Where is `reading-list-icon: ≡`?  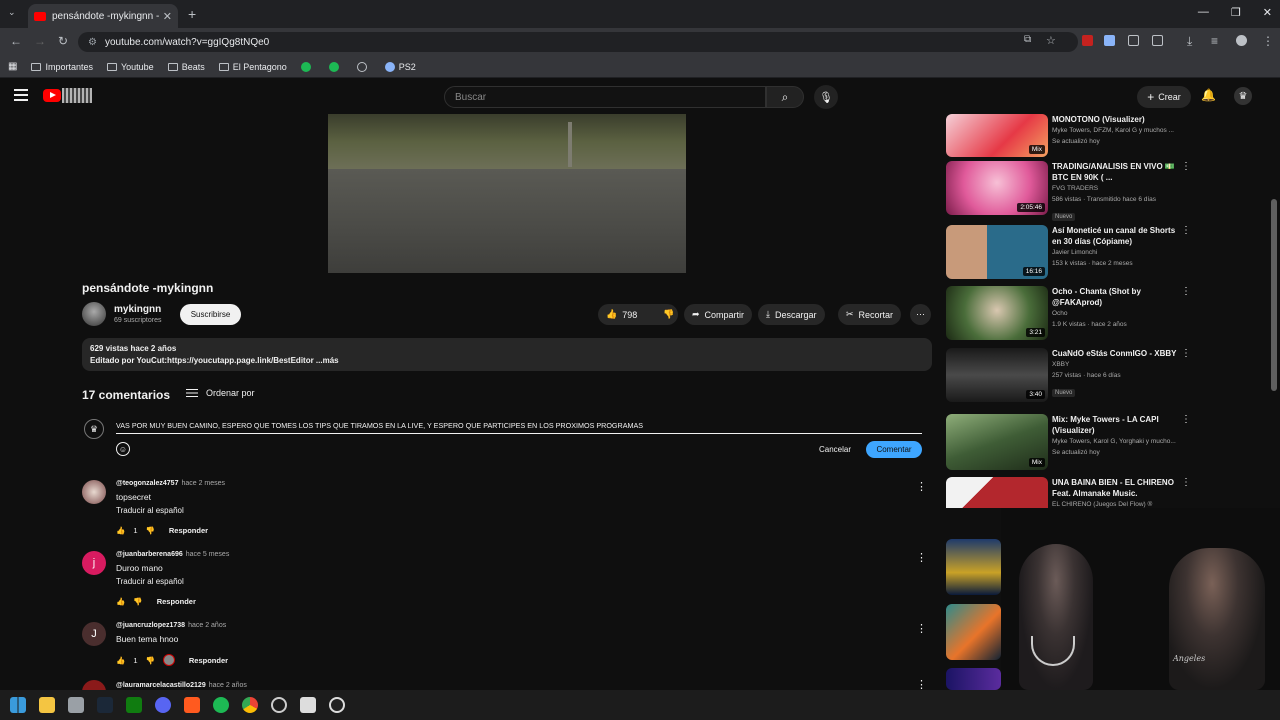
reading-list-icon: ≡ is located at coordinates (1214, 41).